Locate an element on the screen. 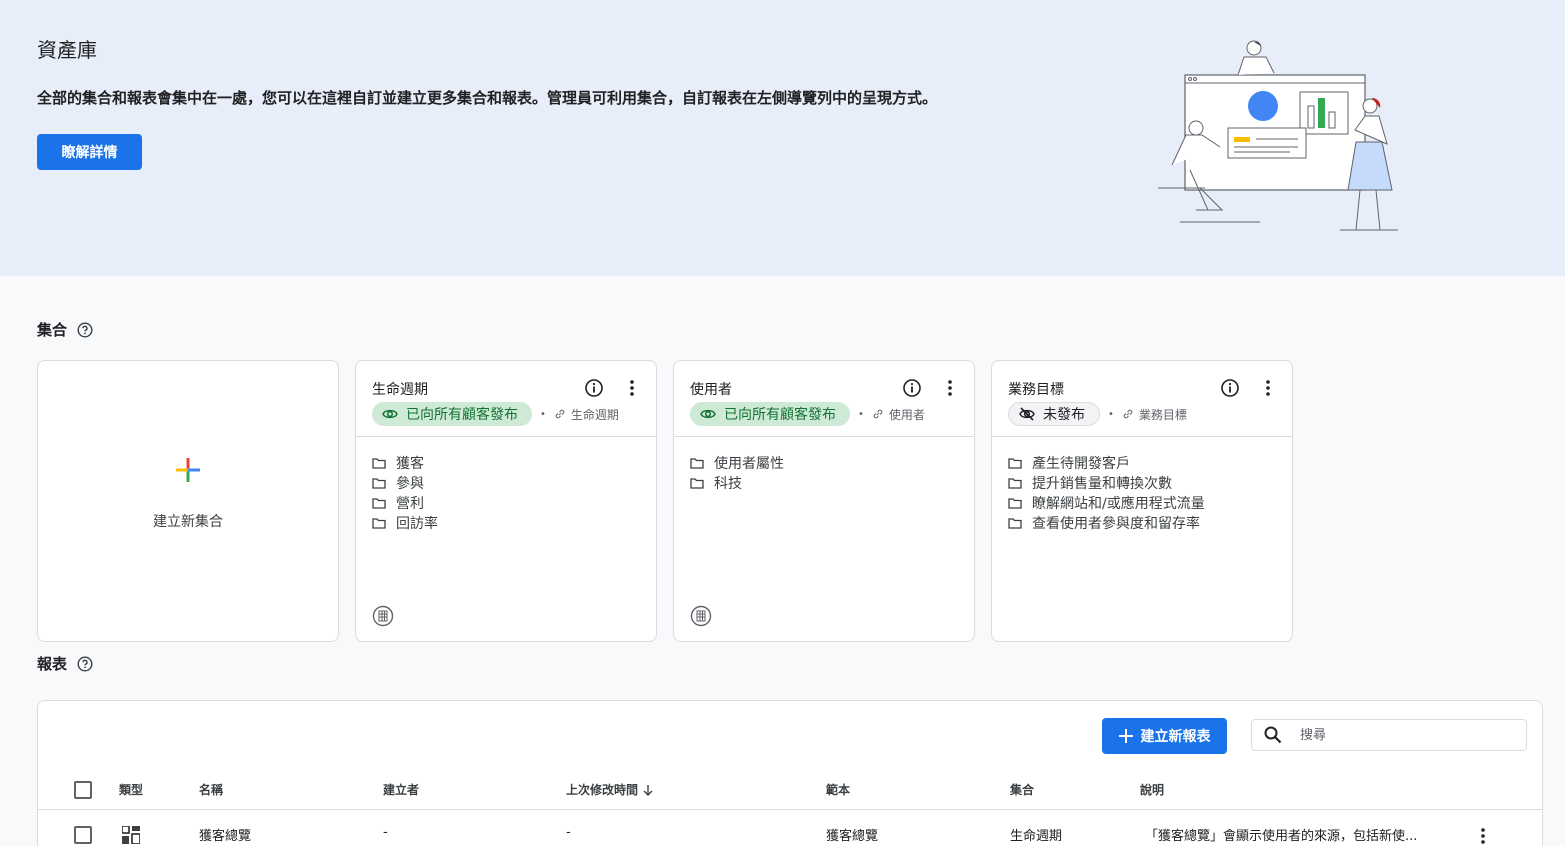  template-link: 使用者 is located at coordinates (898, 414).